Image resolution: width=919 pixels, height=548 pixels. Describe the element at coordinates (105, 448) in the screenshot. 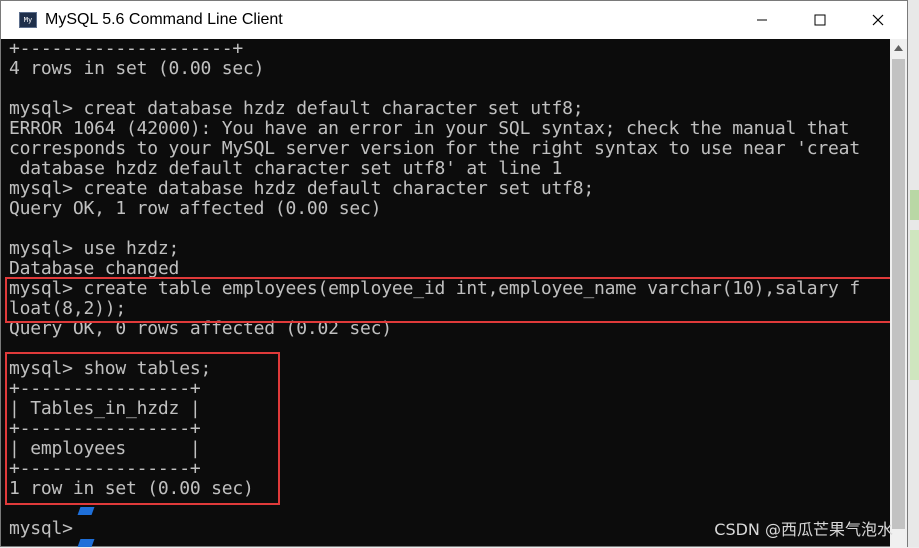

I see `terminal-line: | employees |` at that location.